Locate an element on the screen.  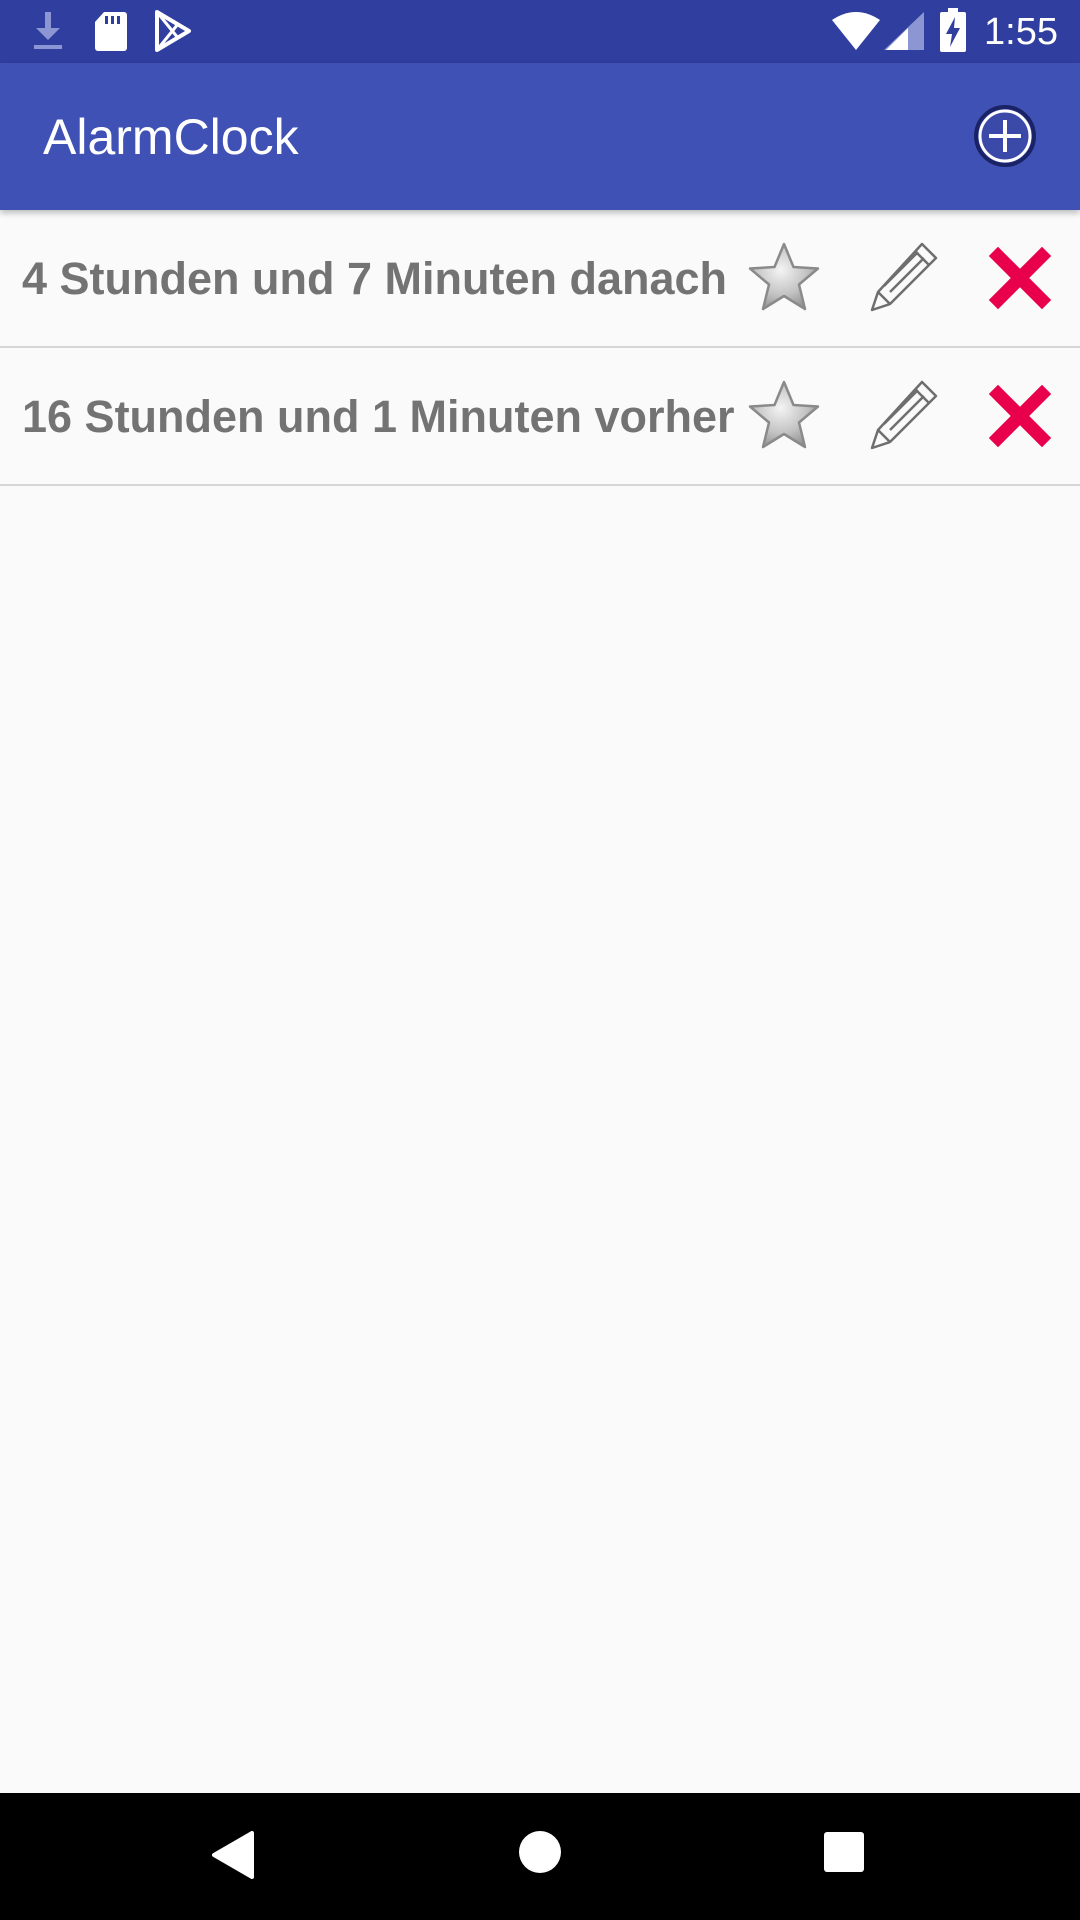
wifi-icon is located at coordinates (856, 33).